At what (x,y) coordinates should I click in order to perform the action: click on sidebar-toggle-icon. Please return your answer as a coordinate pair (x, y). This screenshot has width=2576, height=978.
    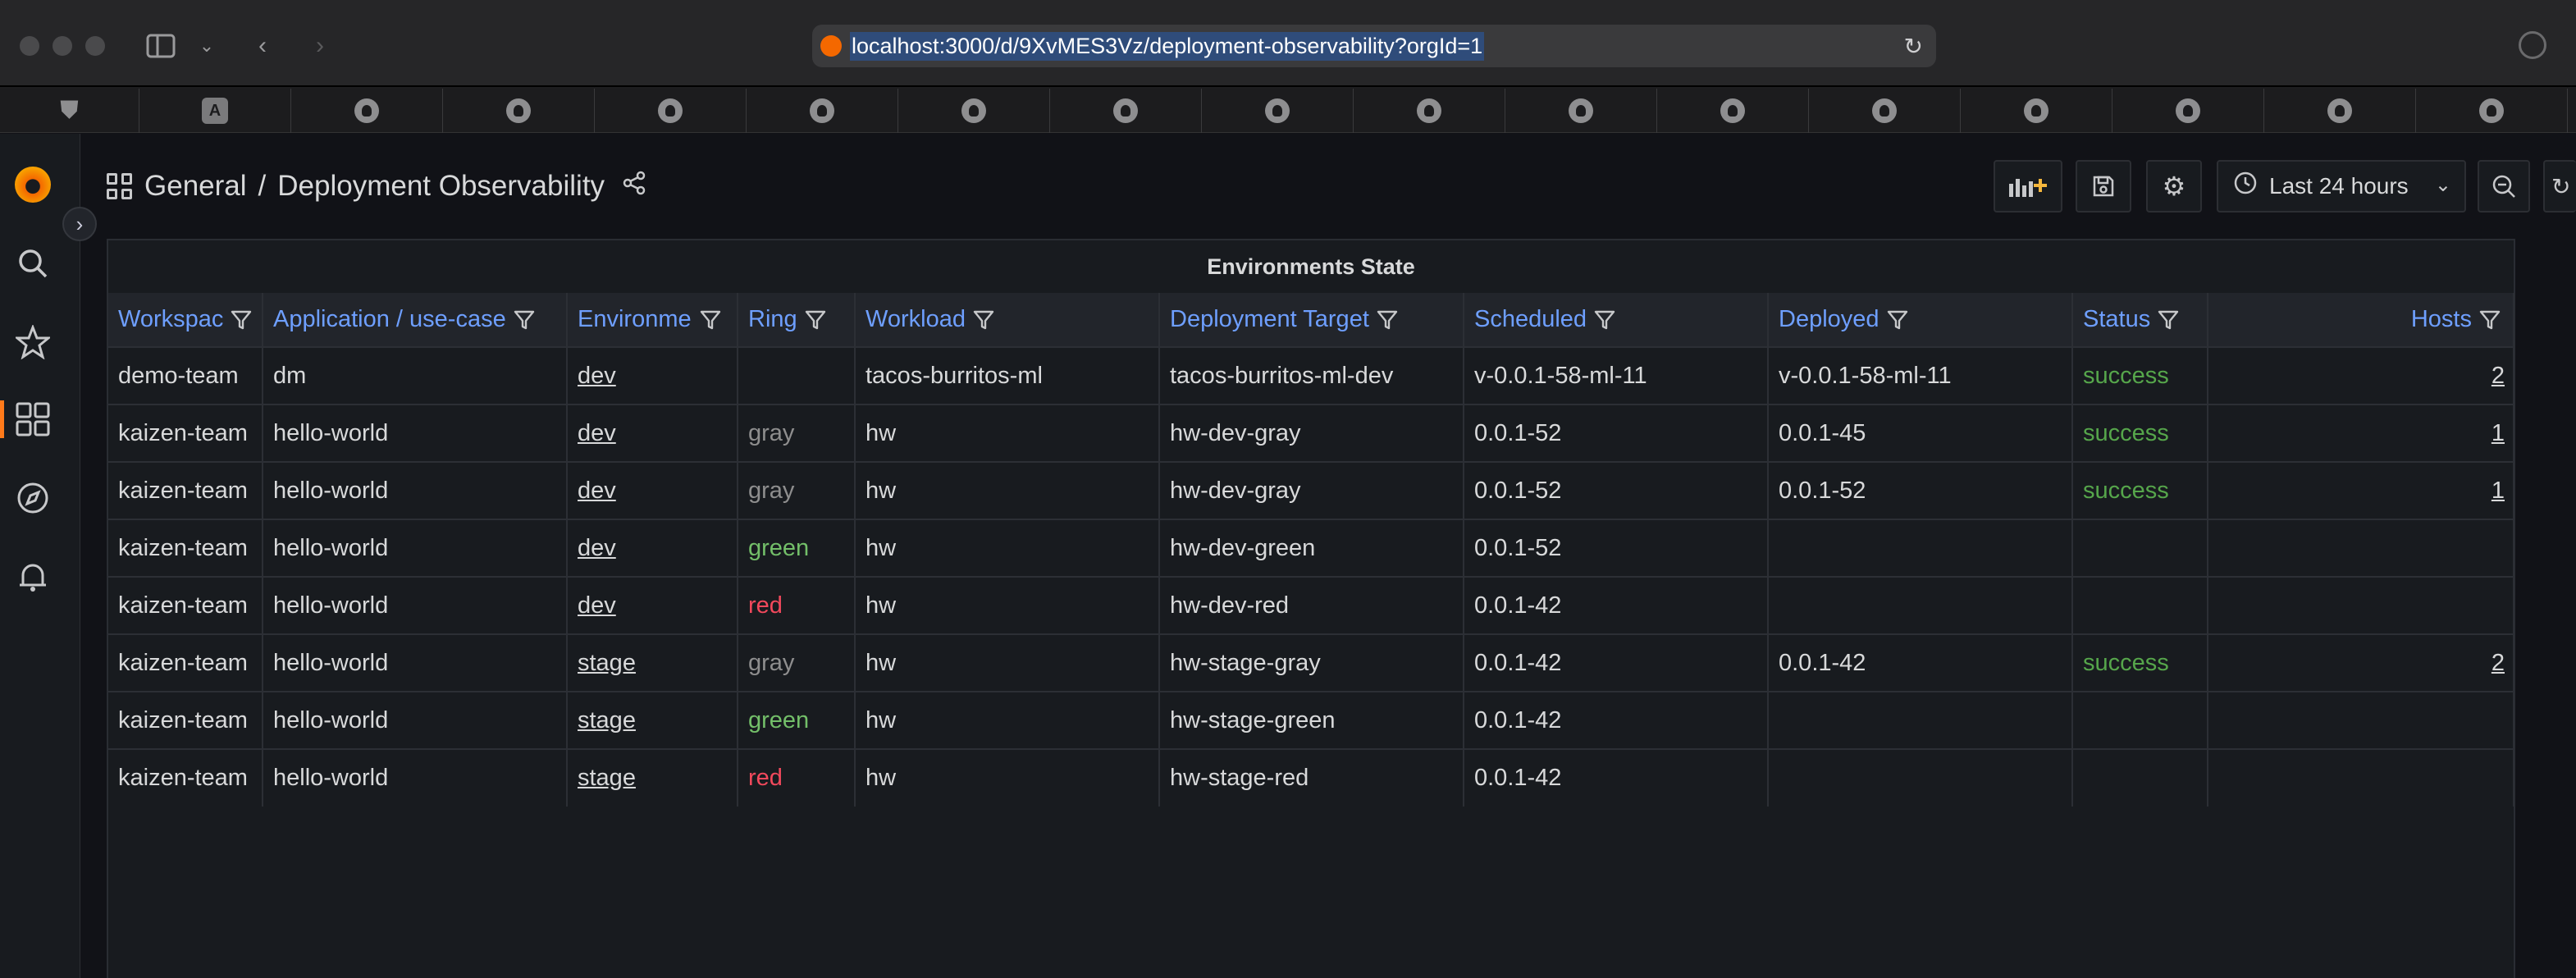
    Looking at the image, I should click on (161, 46).